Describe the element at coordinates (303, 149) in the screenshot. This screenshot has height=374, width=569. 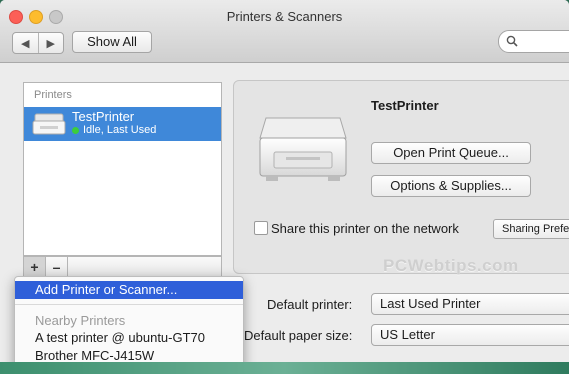
I see `printer-large-icon` at that location.